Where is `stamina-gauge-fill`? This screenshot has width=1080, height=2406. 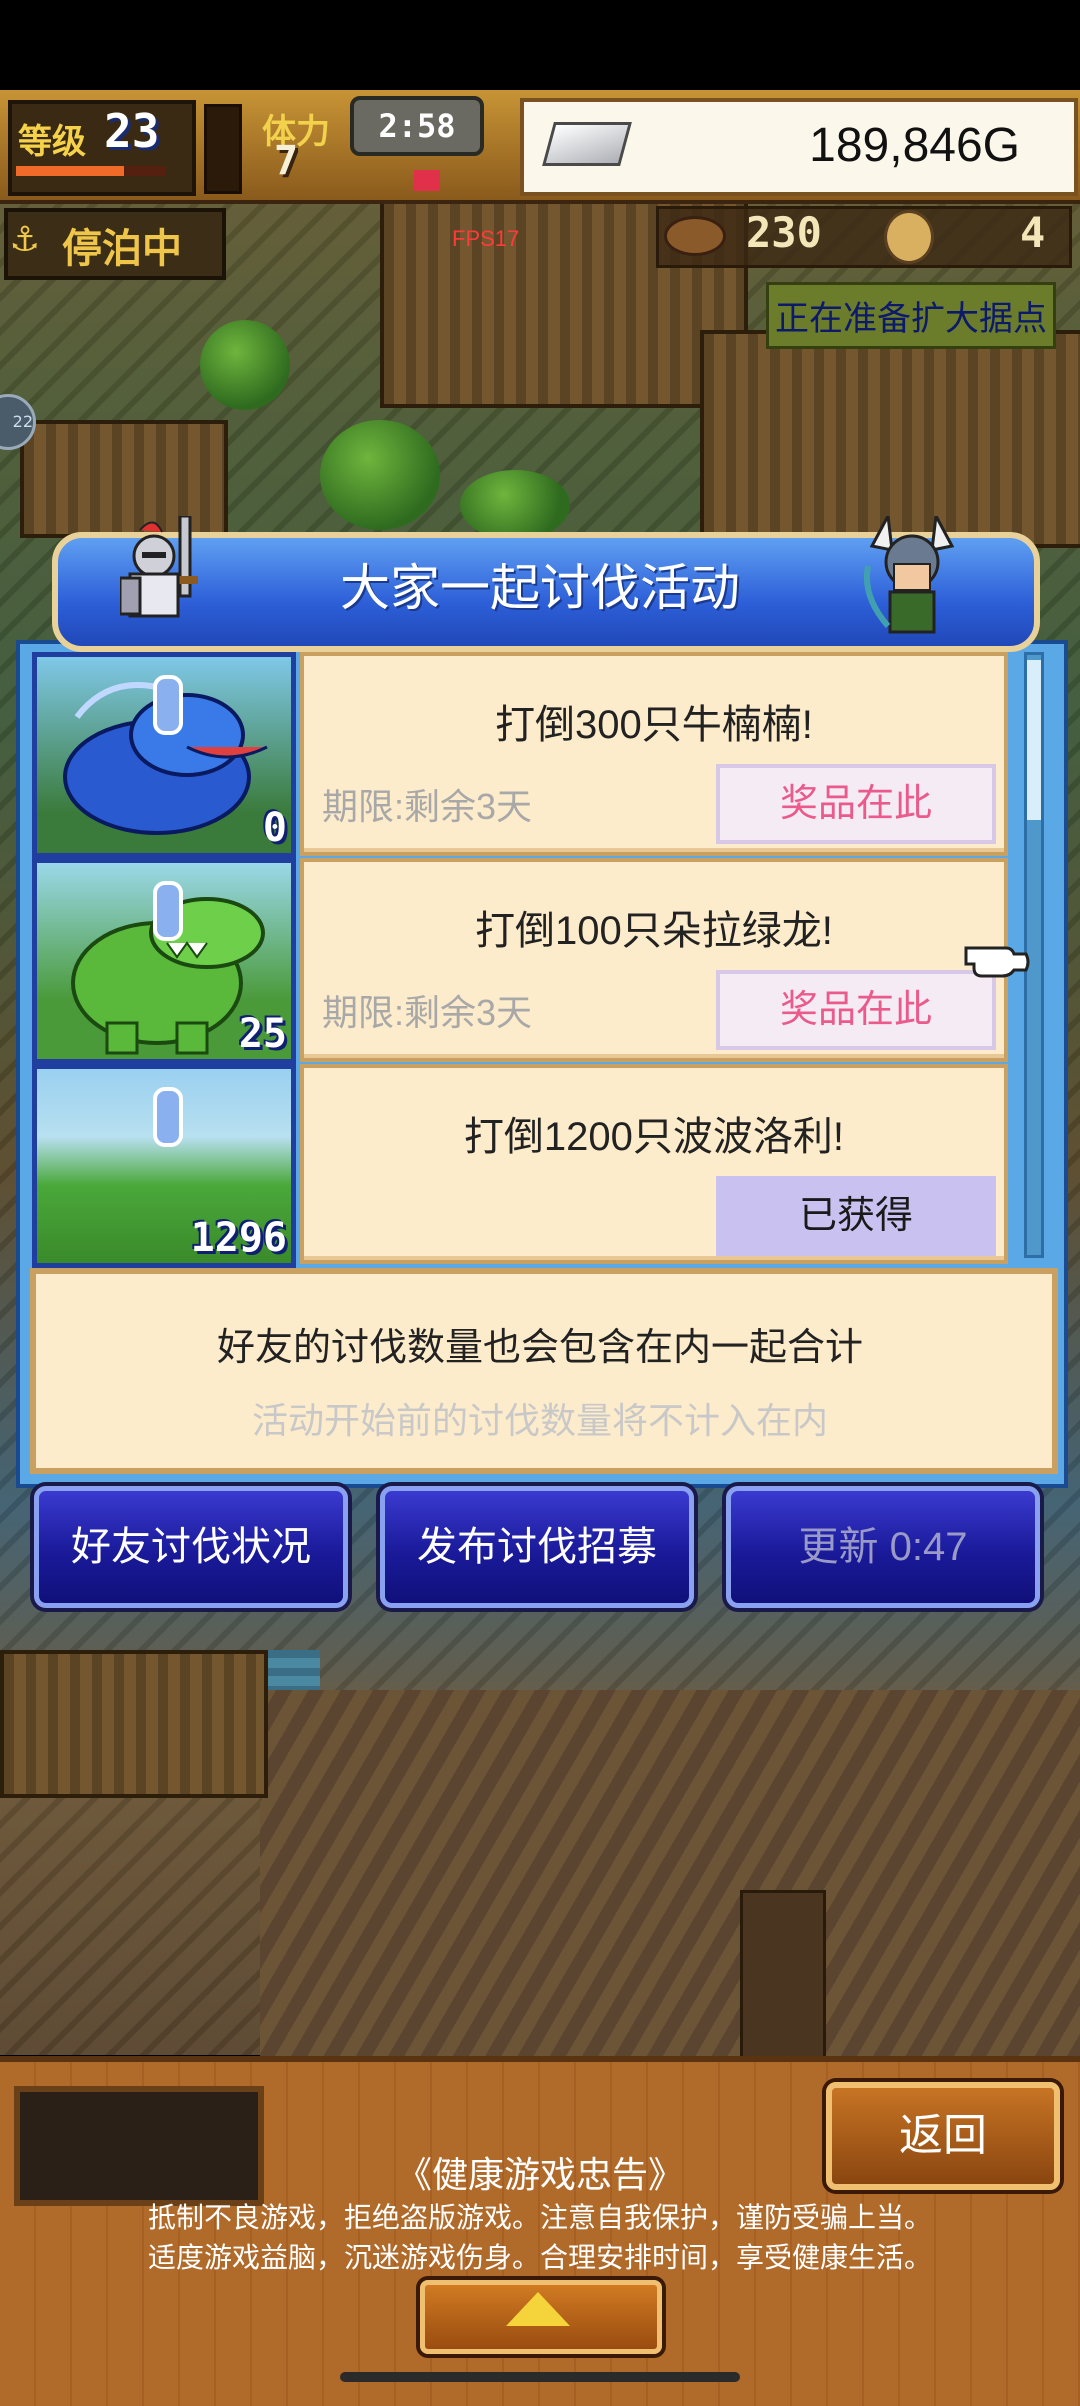
stamina-gauge-fill is located at coordinates (427, 180).